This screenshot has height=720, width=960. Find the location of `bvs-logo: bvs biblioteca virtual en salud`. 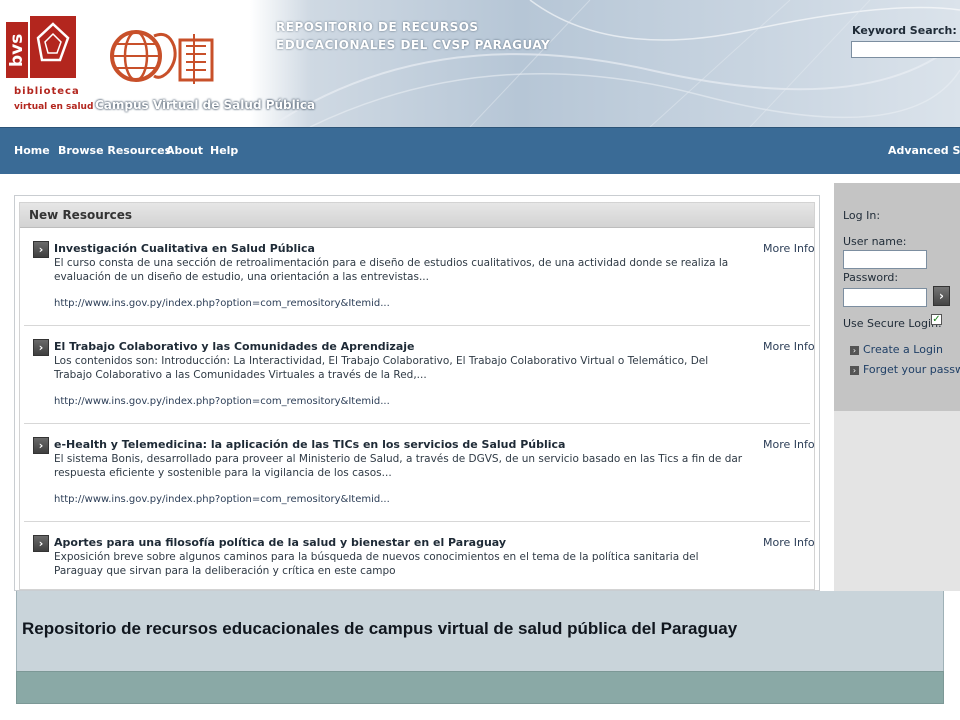

bvs-logo: bvs biblioteca virtual en salud is located at coordinates (49, 68).